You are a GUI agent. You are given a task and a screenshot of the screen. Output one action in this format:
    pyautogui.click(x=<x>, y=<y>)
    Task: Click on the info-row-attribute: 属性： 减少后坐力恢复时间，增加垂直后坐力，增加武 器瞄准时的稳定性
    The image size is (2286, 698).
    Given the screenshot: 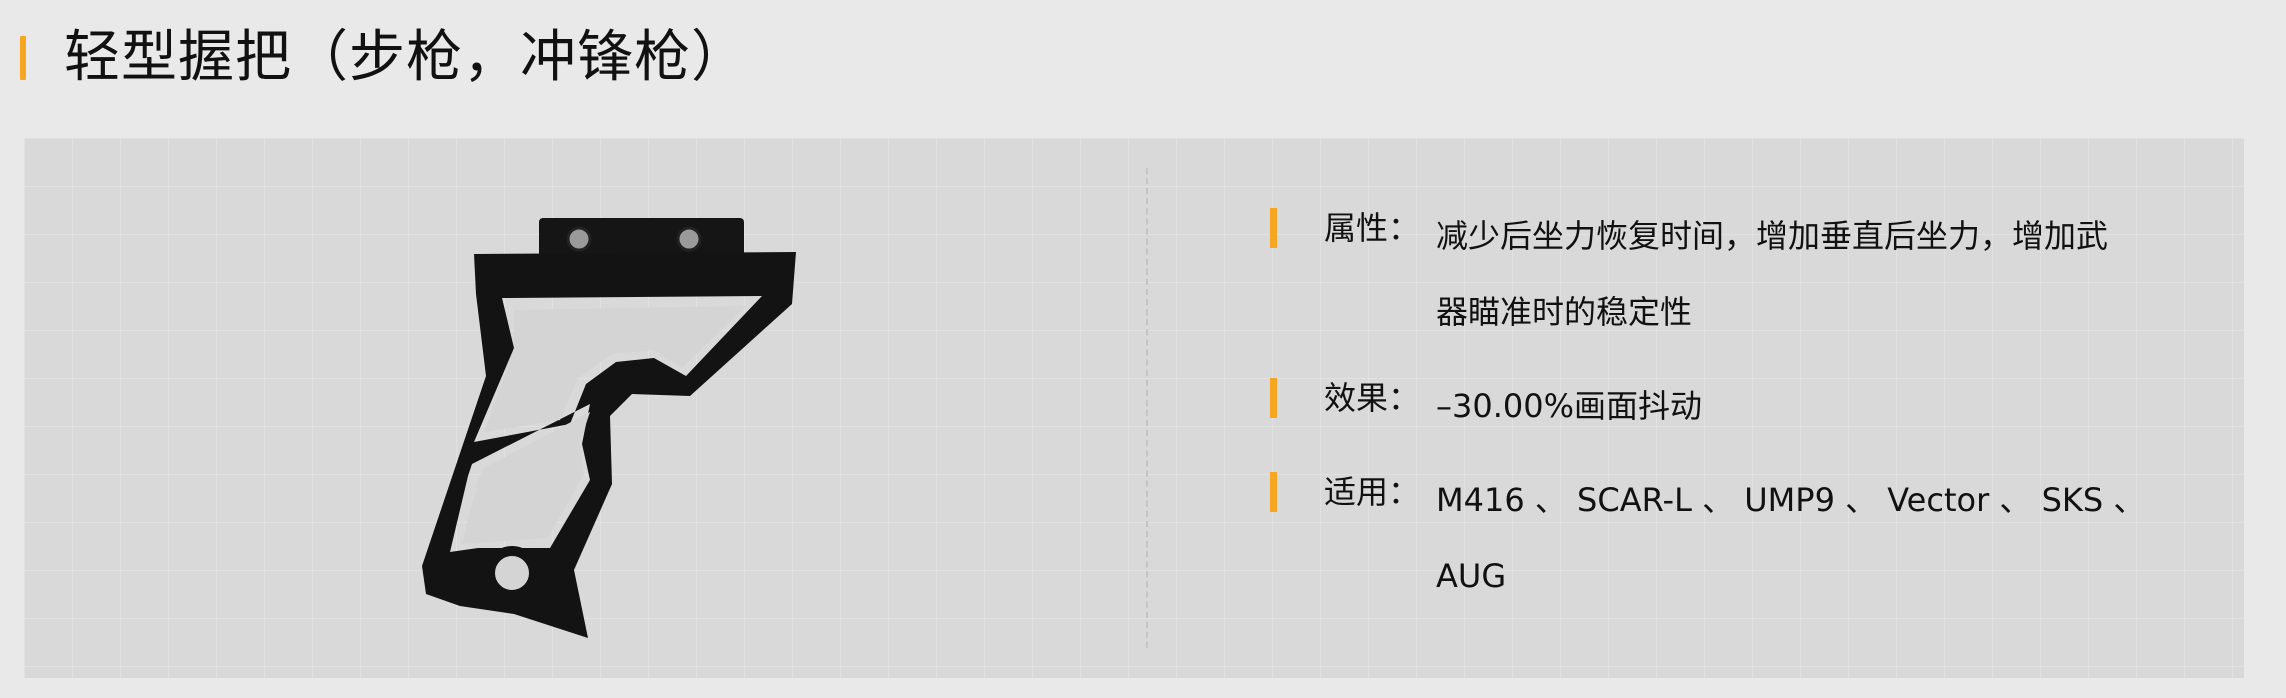 What is the action you would take?
    pyautogui.click(x=1734, y=274)
    